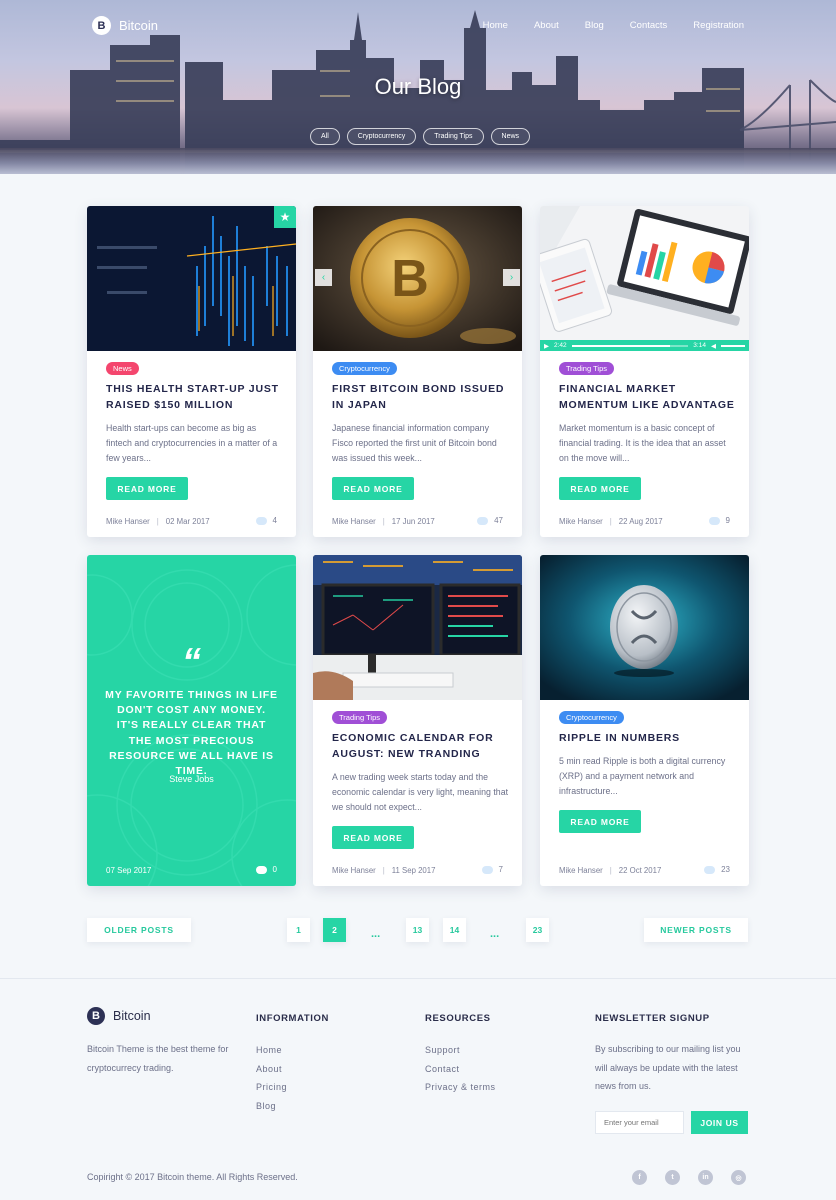 The height and width of the screenshot is (1200, 836). What do you see at coordinates (96, 1016) in the screenshot?
I see `bitcoin-logo-icon: B` at bounding box center [96, 1016].